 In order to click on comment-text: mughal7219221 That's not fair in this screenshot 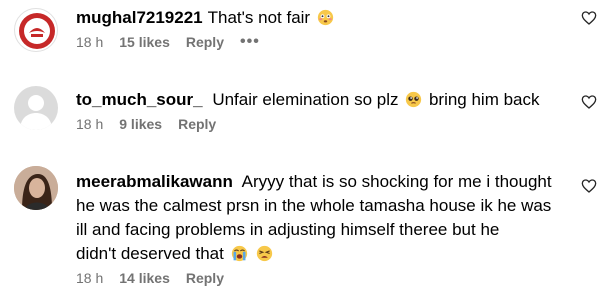, I will do `click(311, 18)`.